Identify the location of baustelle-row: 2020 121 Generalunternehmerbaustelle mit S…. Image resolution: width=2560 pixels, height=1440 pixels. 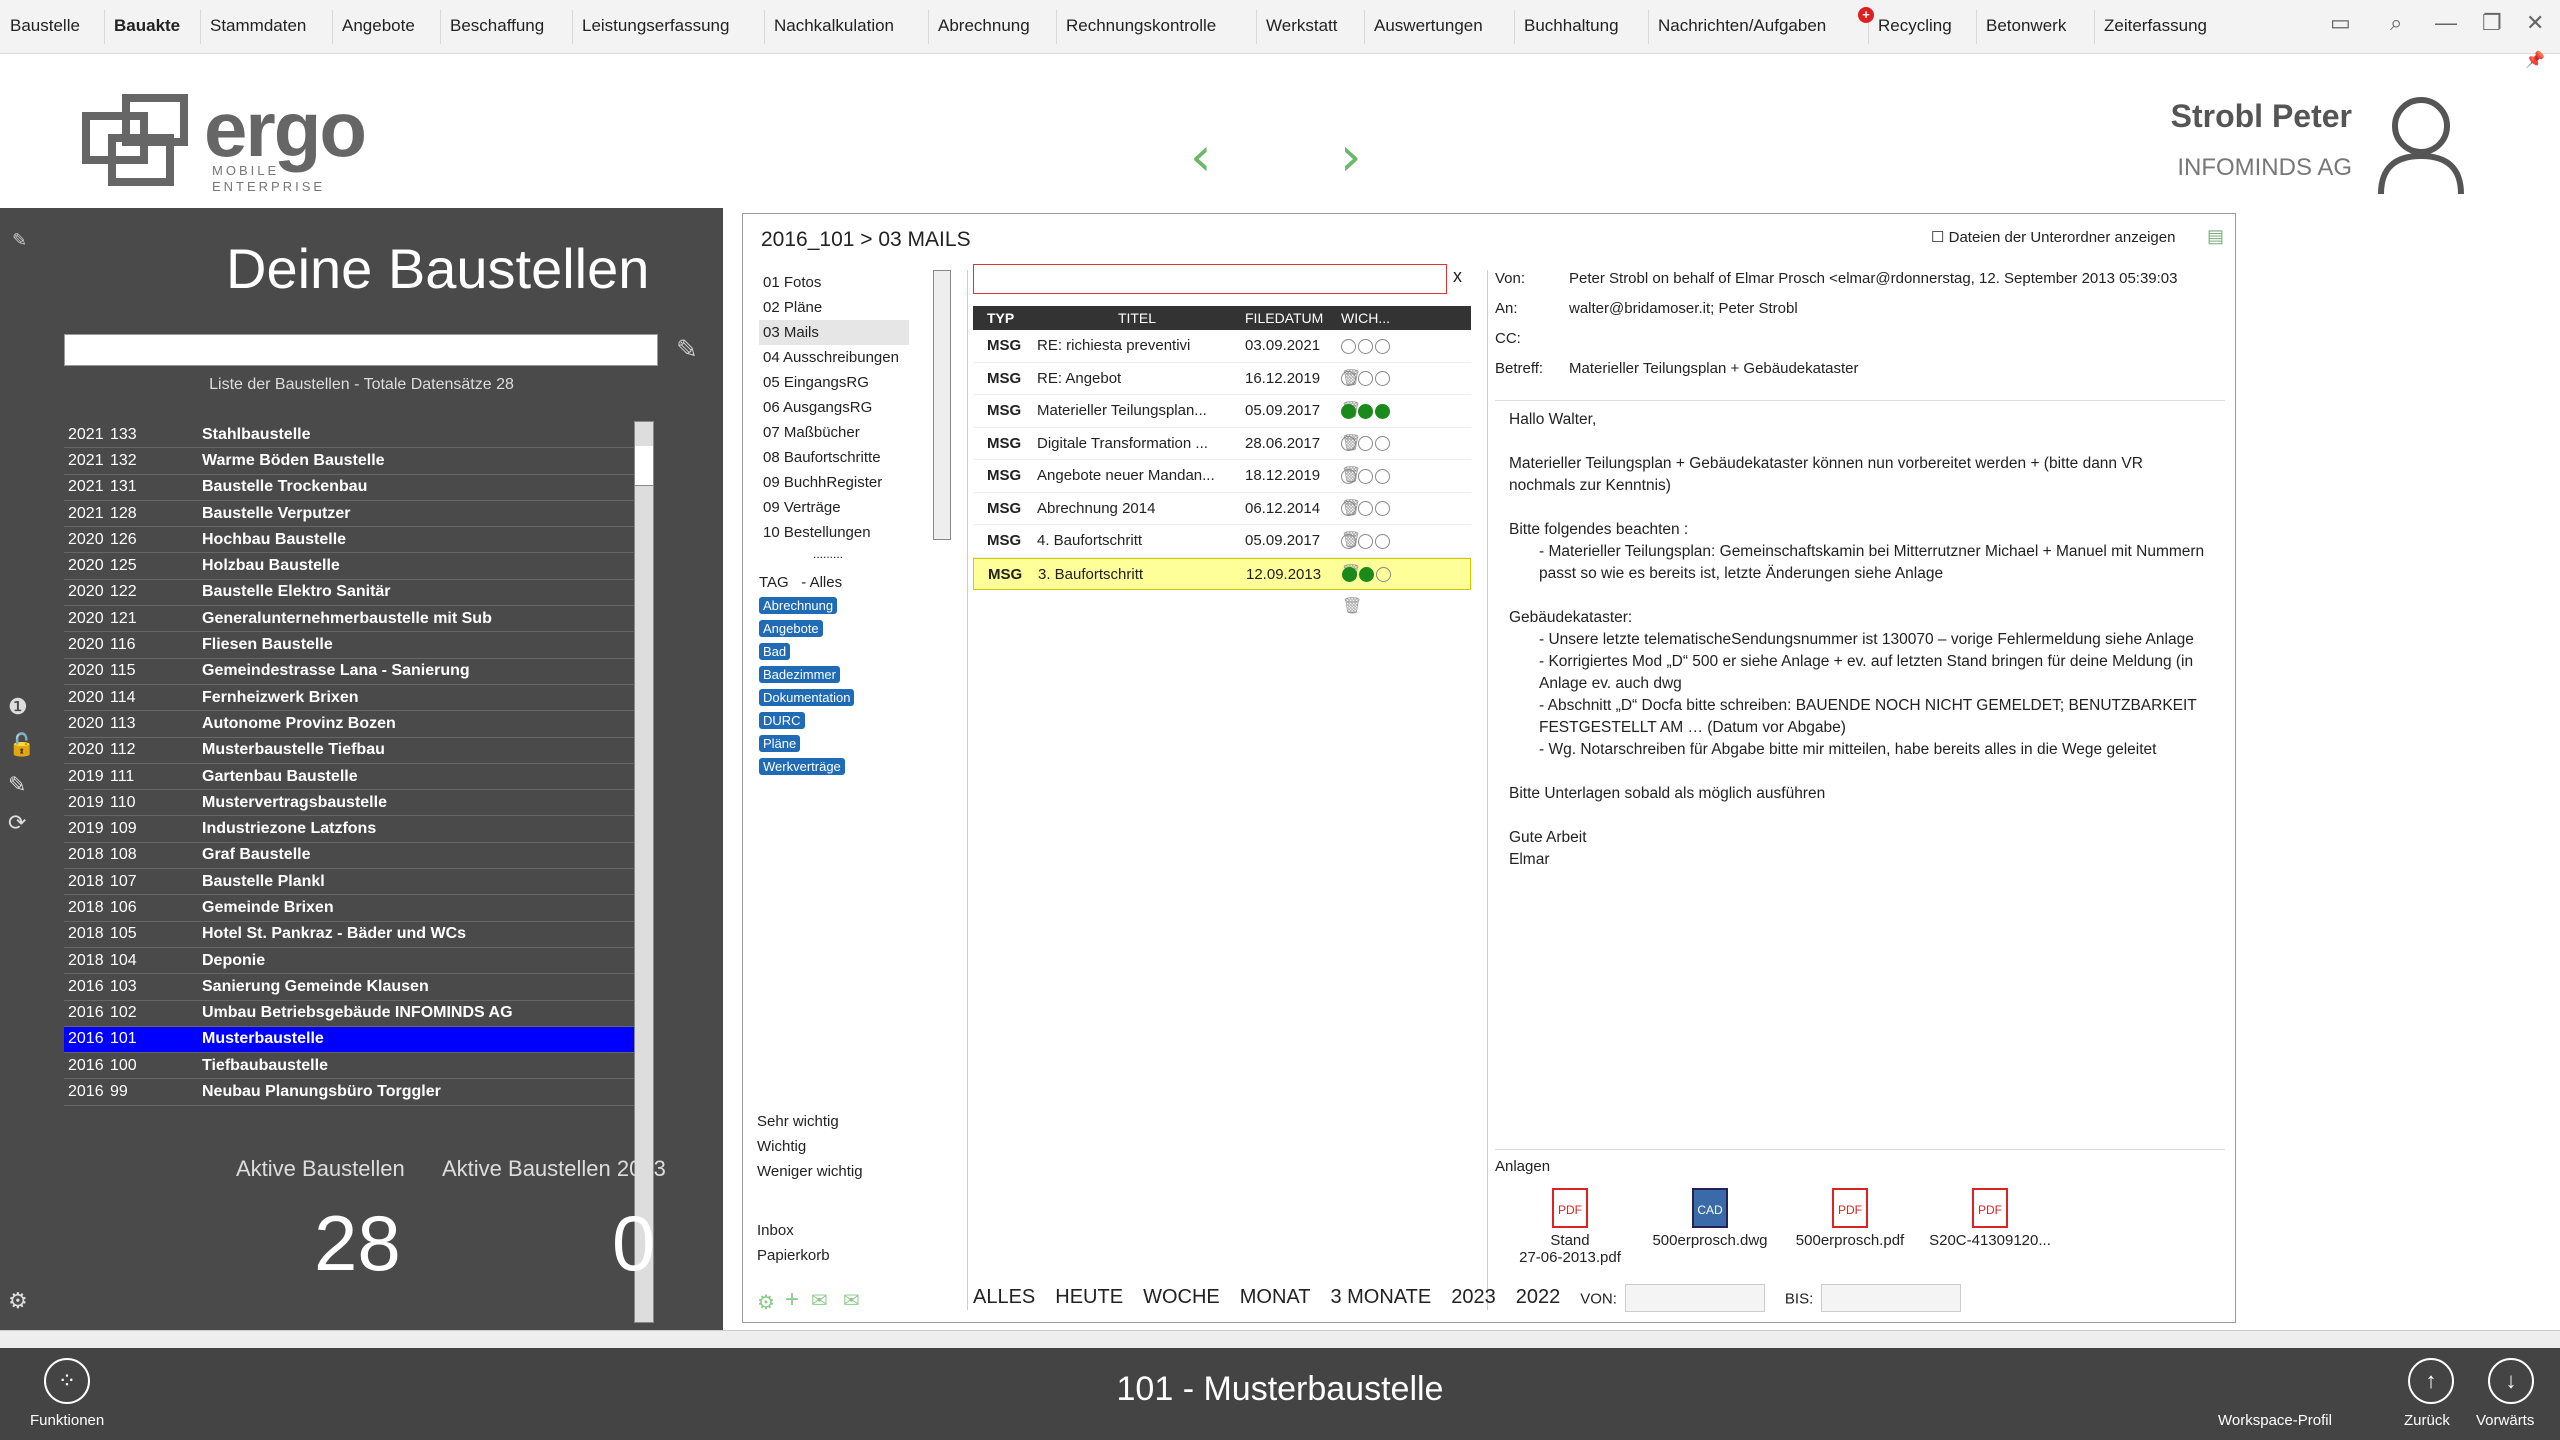
(349, 619).